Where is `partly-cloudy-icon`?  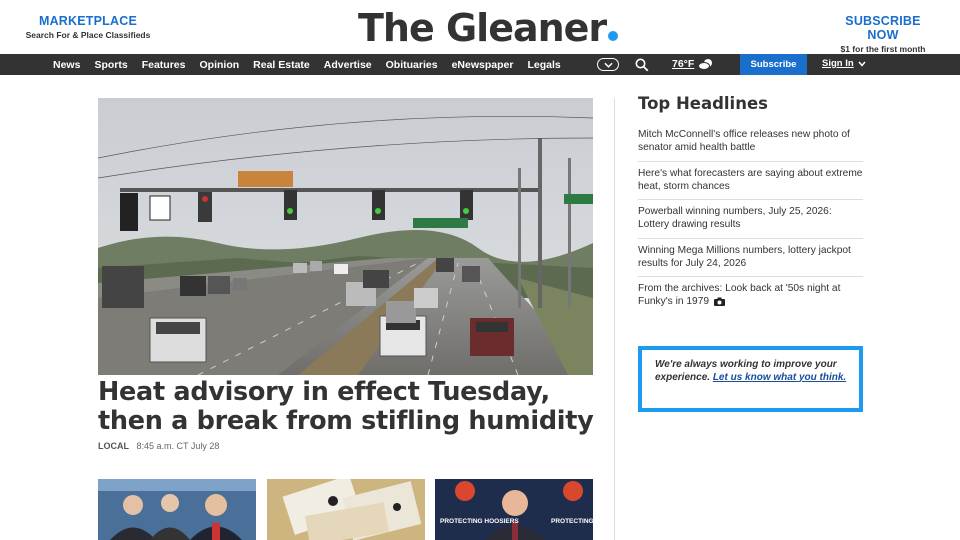 partly-cloudy-icon is located at coordinates (705, 64).